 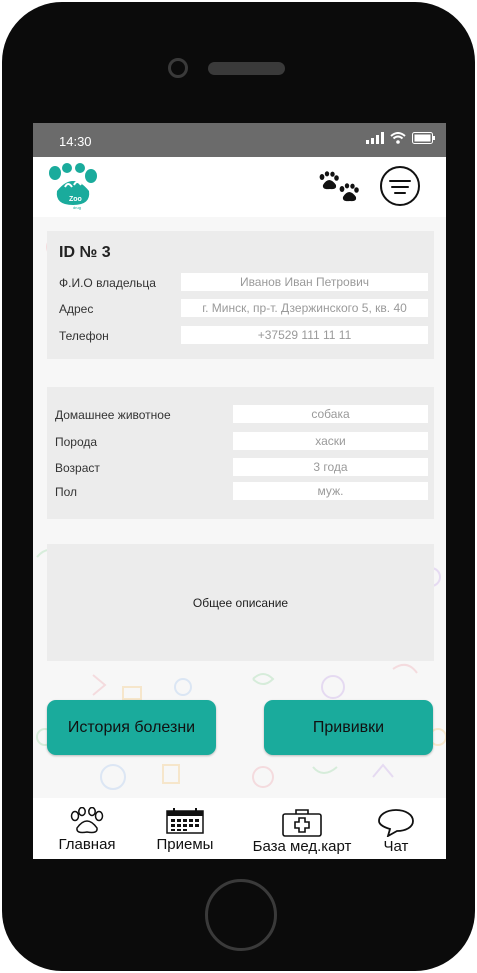 What do you see at coordinates (239, 187) in the screenshot?
I see `app-header: Zoo drug` at bounding box center [239, 187].